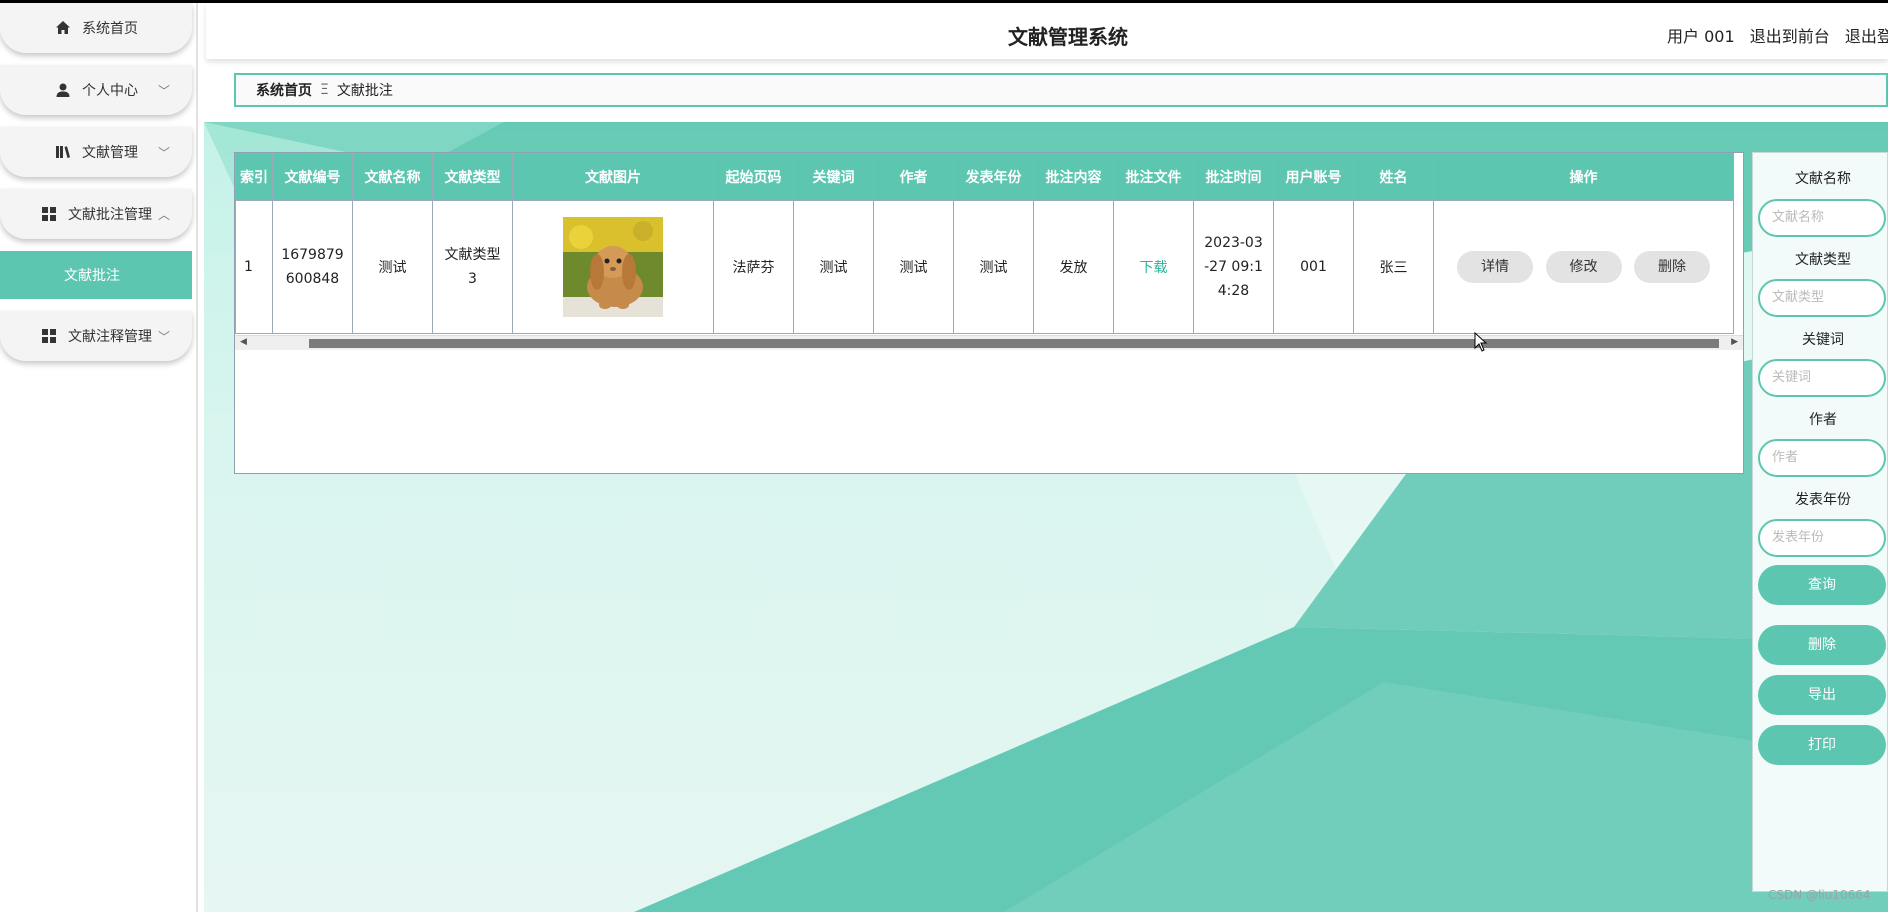  I want to click on cell-time: 2023-03-27 09:14:28, so click(1233, 267).